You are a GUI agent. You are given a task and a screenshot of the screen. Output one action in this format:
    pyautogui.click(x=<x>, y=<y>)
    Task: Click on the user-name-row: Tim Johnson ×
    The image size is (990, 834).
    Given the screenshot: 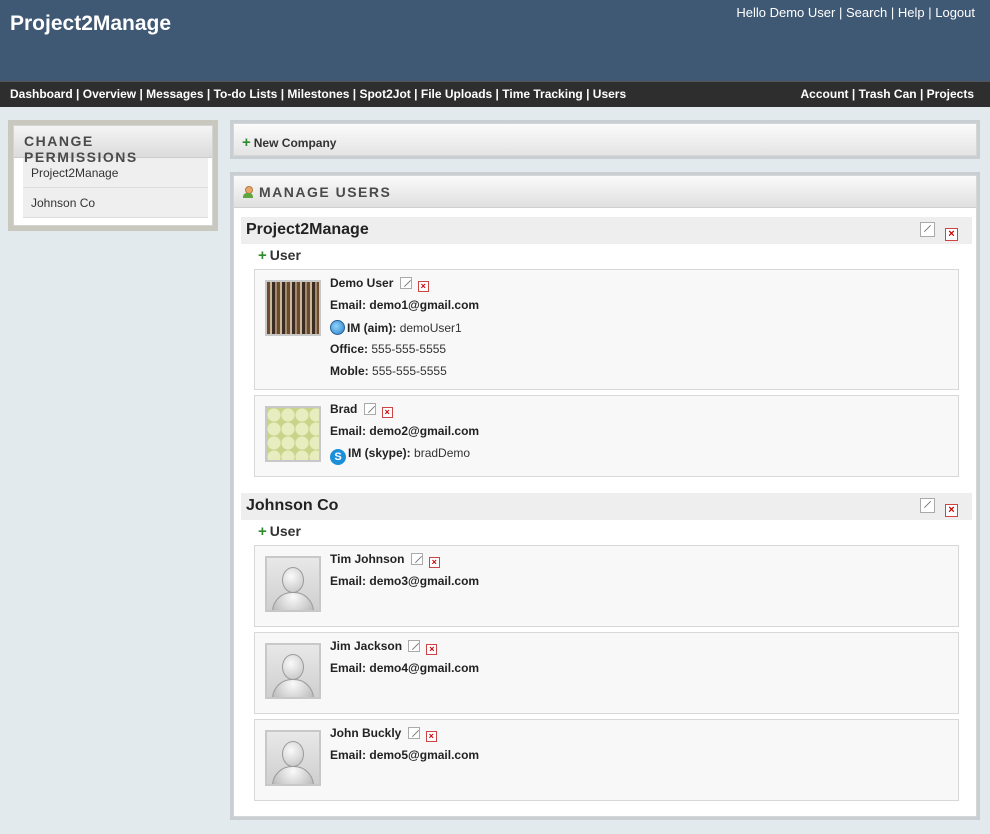 What is the action you would take?
    pyautogui.click(x=404, y=561)
    